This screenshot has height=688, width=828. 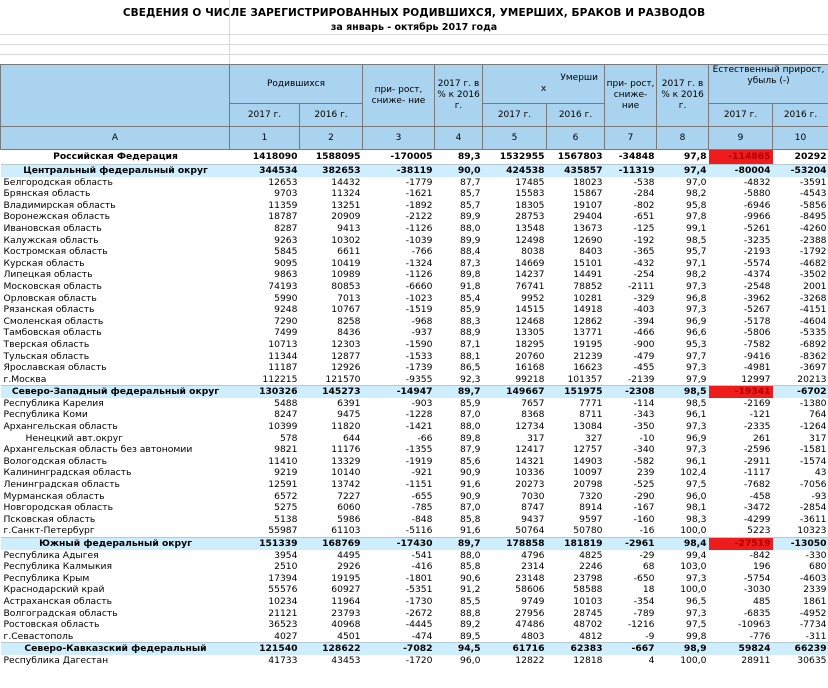 What do you see at coordinates (283, 660) in the screenshot?
I see `cell-births-2017: 41733` at bounding box center [283, 660].